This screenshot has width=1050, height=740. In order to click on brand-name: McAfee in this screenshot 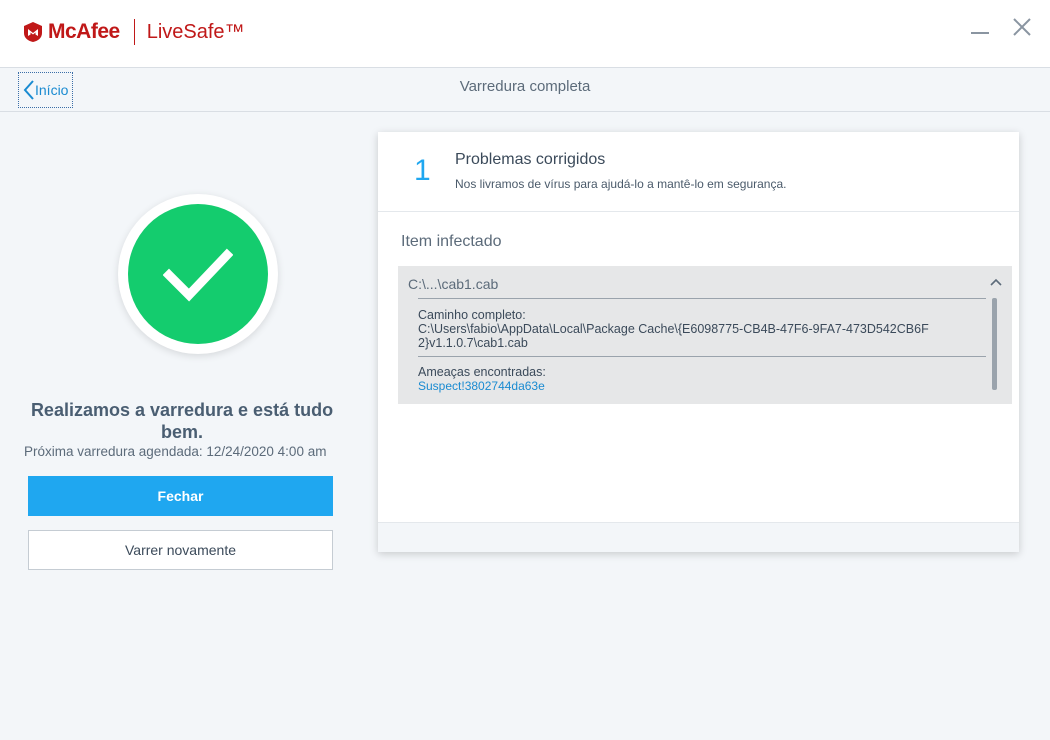, I will do `click(84, 31)`.